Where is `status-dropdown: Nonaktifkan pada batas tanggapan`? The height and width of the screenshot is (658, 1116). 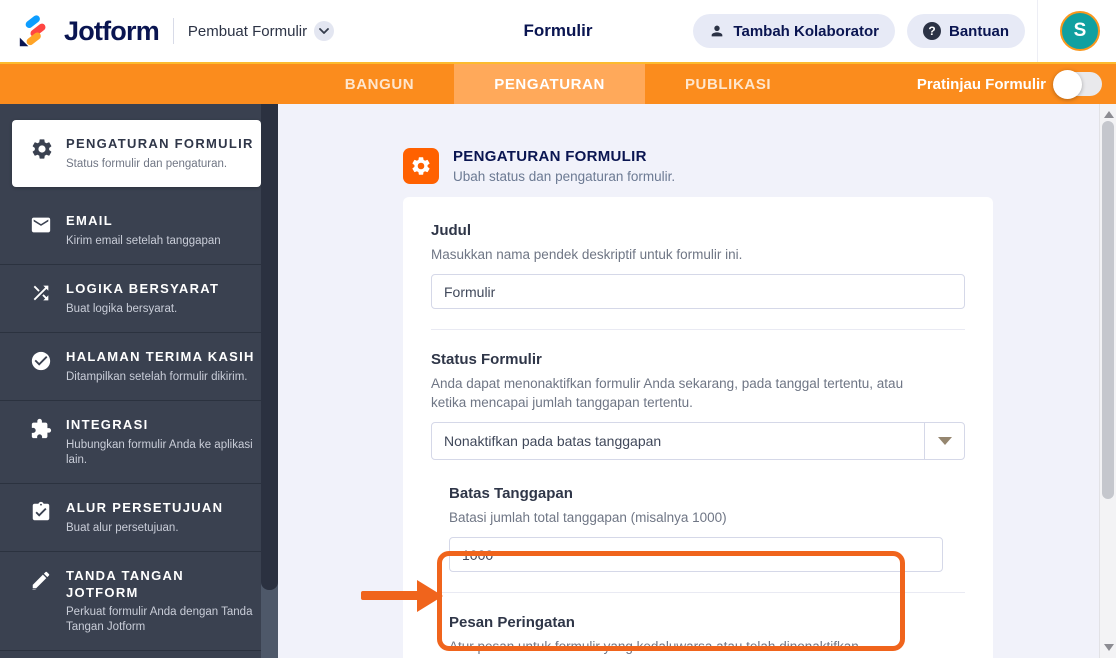
status-dropdown: Nonaktifkan pada batas tanggapan is located at coordinates (698, 441).